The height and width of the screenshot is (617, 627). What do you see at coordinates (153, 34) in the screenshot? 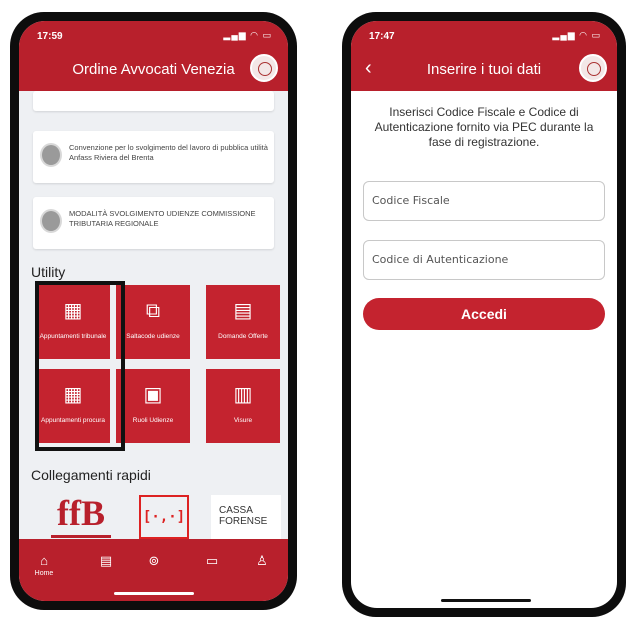
I see `status-bar: 17:59 ▂▄▆ ◠ ▭` at bounding box center [153, 34].